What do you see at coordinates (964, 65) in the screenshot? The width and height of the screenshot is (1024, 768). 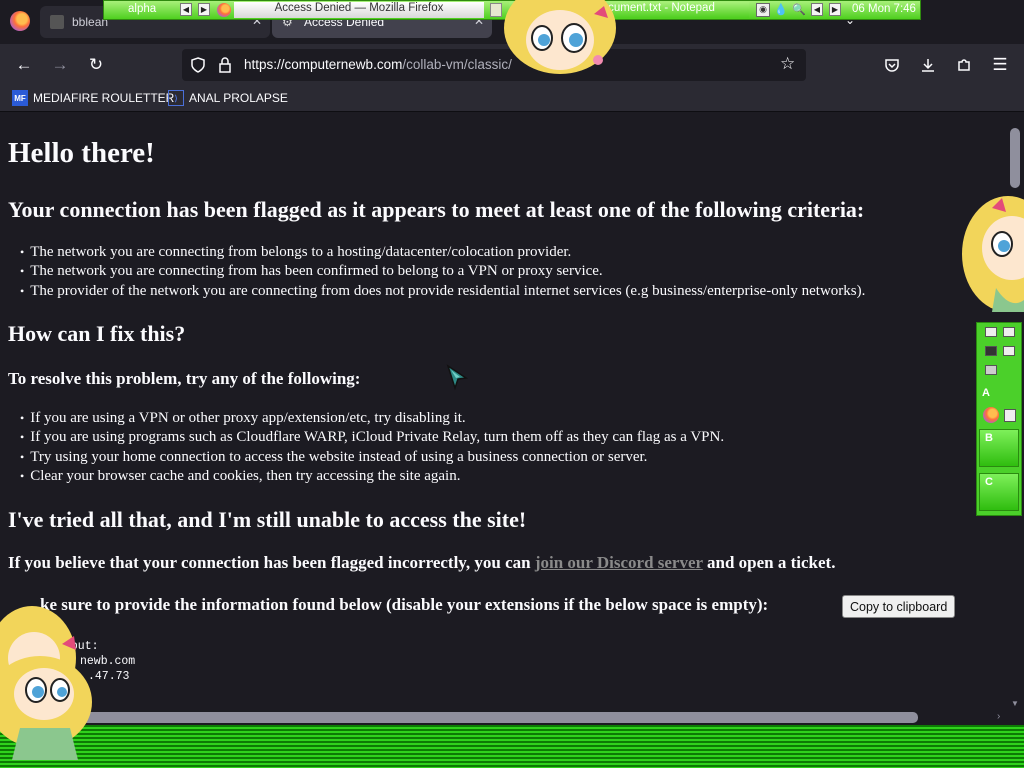 I see `extensions-icon` at bounding box center [964, 65].